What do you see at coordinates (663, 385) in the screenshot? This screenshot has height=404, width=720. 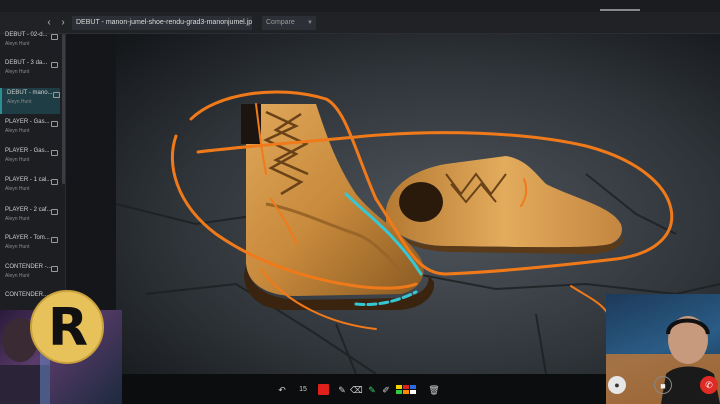 I see `camera-icon: ■` at bounding box center [663, 385].